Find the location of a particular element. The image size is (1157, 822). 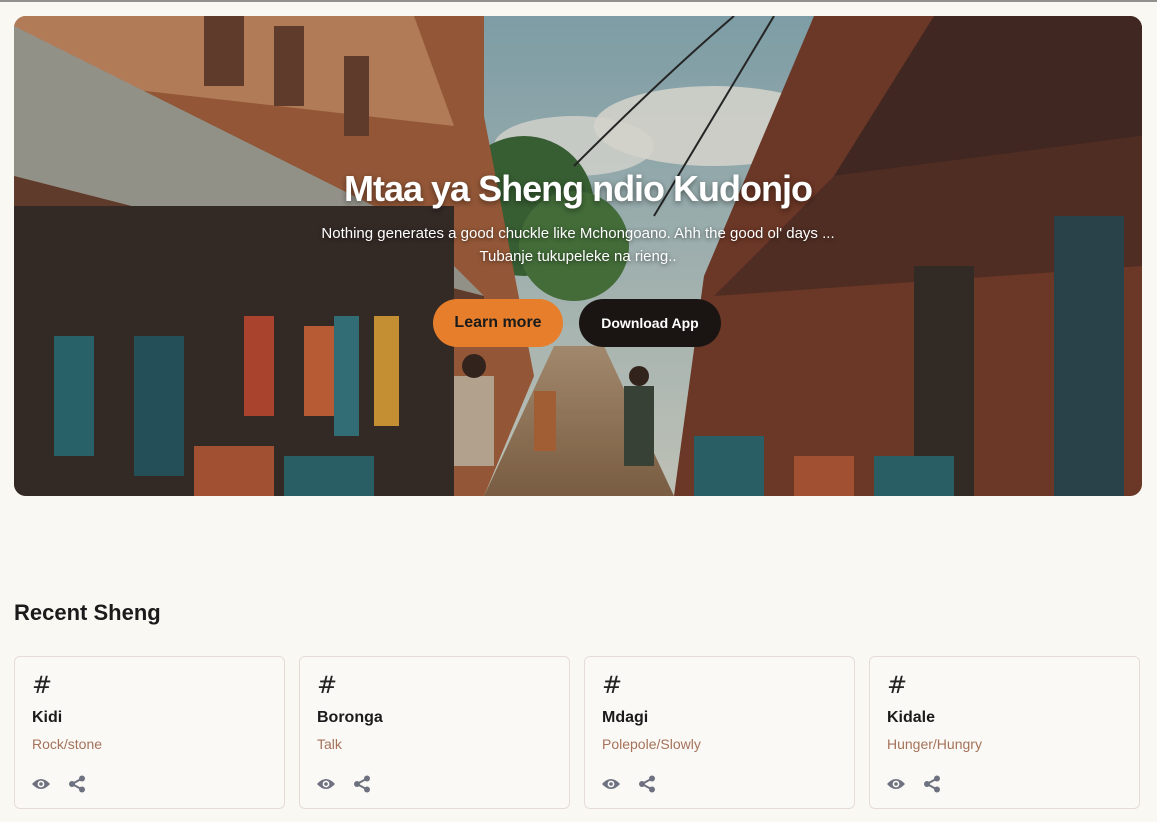

sheng-meaning: Rock/stone is located at coordinates (67, 744).